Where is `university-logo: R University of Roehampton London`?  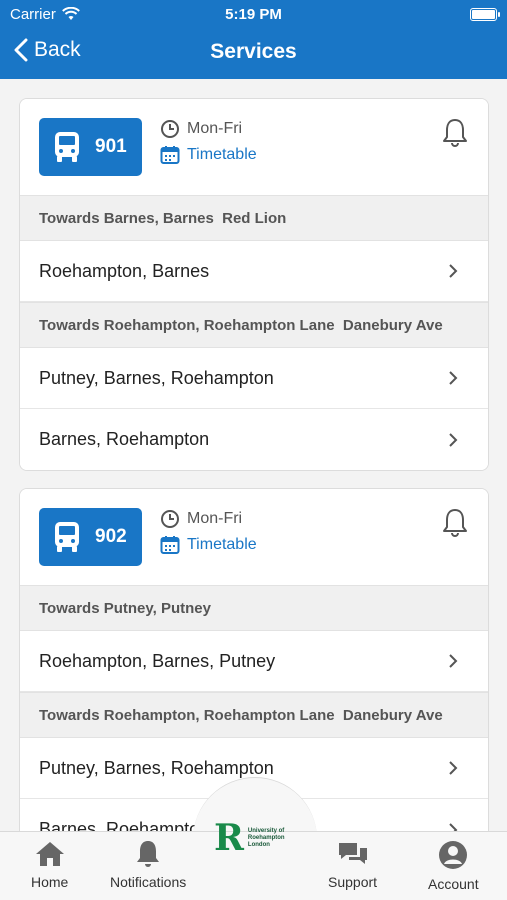 university-logo: R University of Roehampton London is located at coordinates (255, 838).